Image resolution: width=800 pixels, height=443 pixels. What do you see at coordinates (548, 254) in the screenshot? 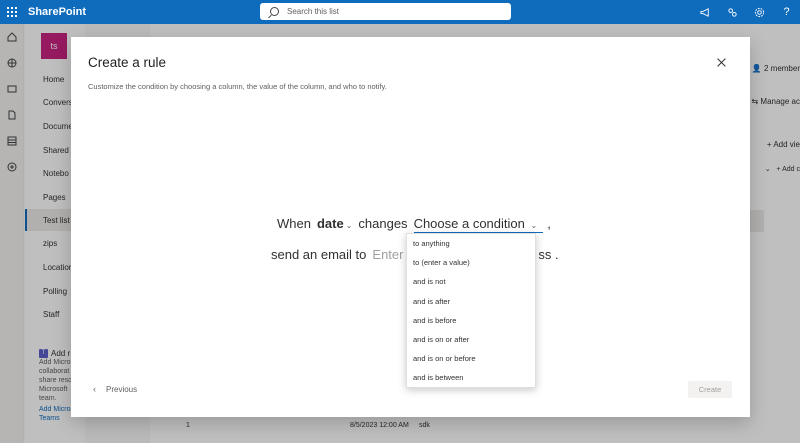
I see `notify-tail-label: ss .` at bounding box center [548, 254].